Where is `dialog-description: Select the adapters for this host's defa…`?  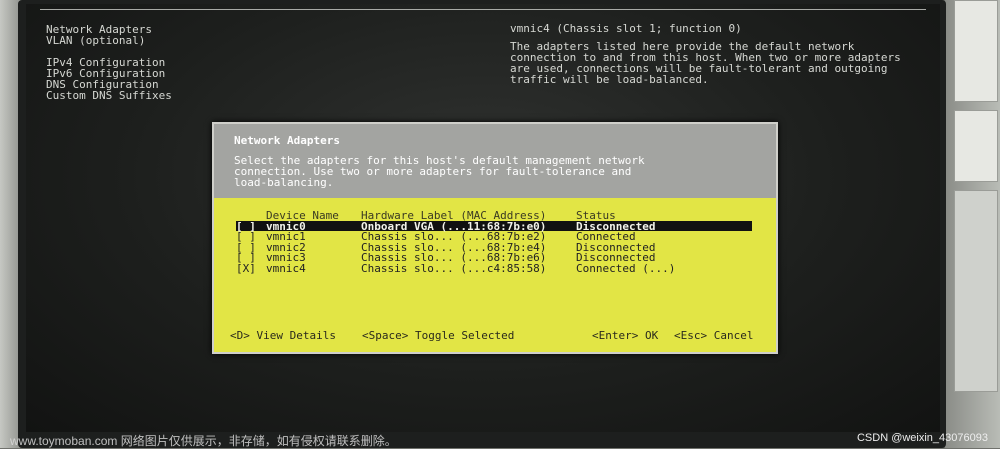
dialog-description: Select the adapters for this host's defa… is located at coordinates (439, 171).